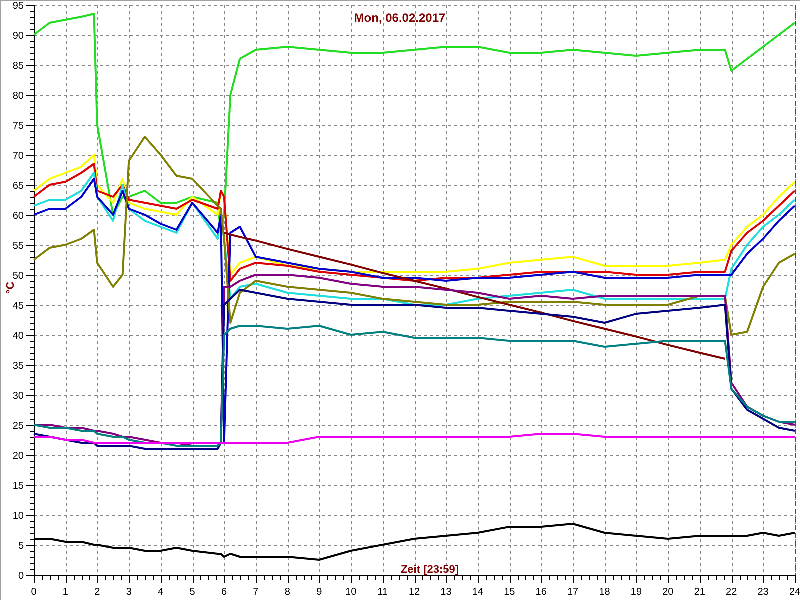 The width and height of the screenshot is (800, 600). What do you see at coordinates (18, 156) in the screenshot?
I see `axis-tick-label: 70` at bounding box center [18, 156].